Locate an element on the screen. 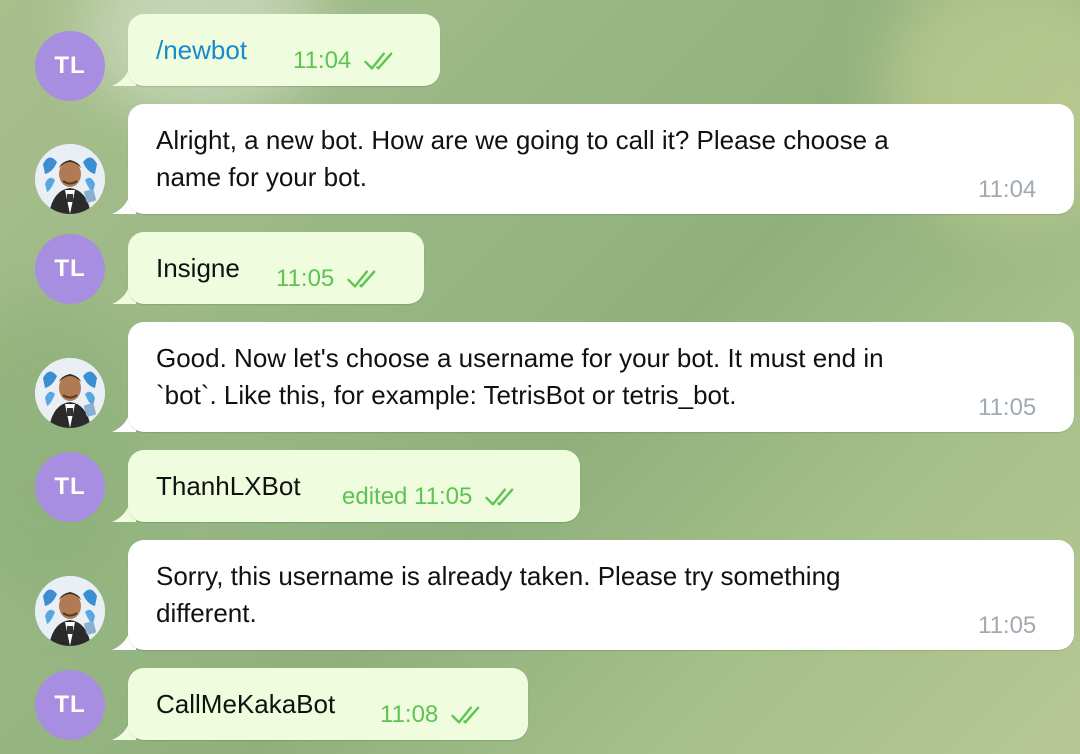  message-meta: edited 11:05 is located at coordinates (432, 496).